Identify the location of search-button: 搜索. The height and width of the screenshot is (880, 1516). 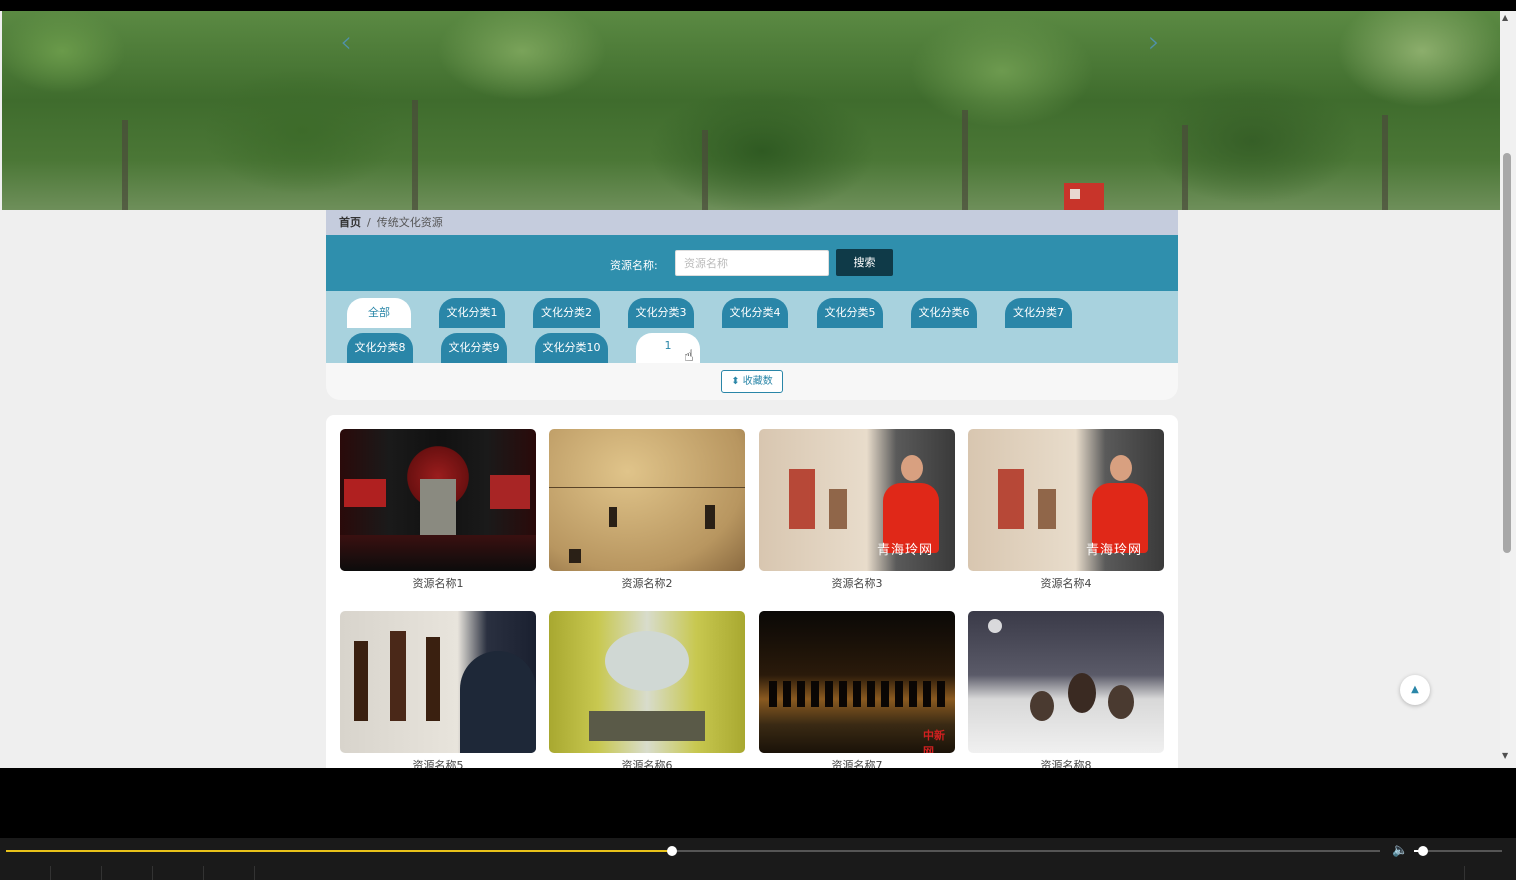
(864, 262).